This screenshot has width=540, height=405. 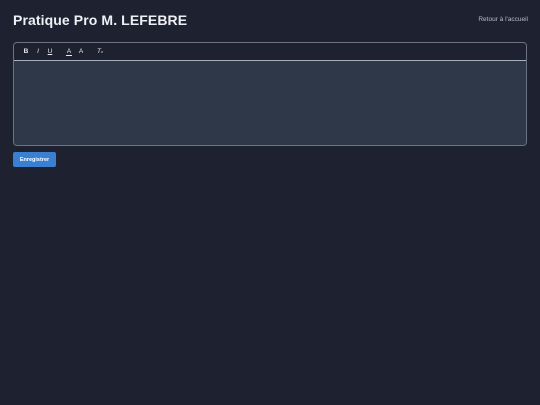 I want to click on bold-button: B, so click(x=26, y=52).